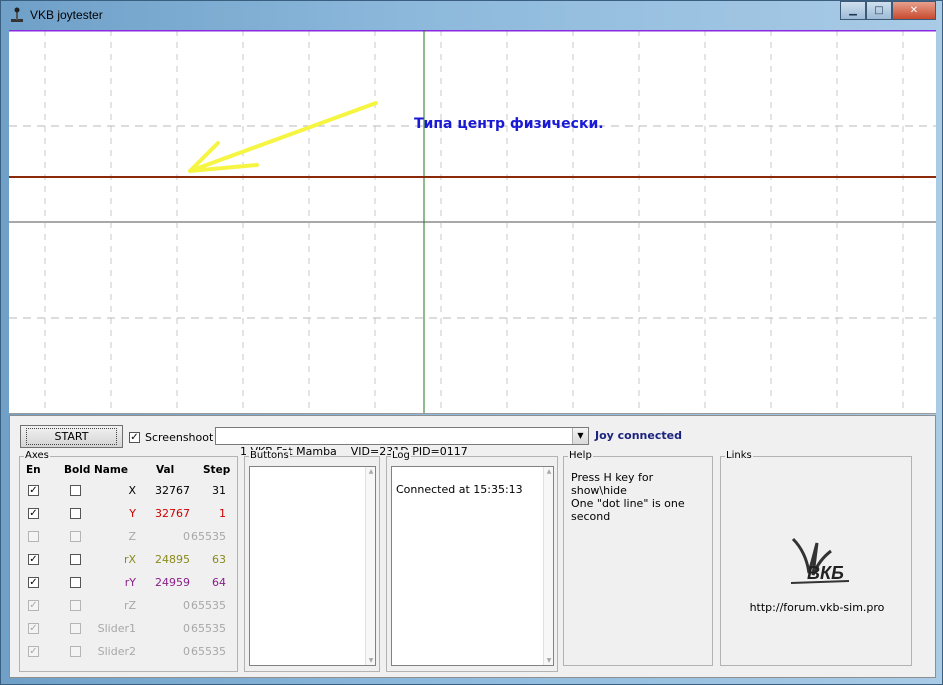 The width and height of the screenshot is (943, 685). What do you see at coordinates (269, 455) in the screenshot?
I see `buttons-group-label: Buttons` at bounding box center [269, 455].